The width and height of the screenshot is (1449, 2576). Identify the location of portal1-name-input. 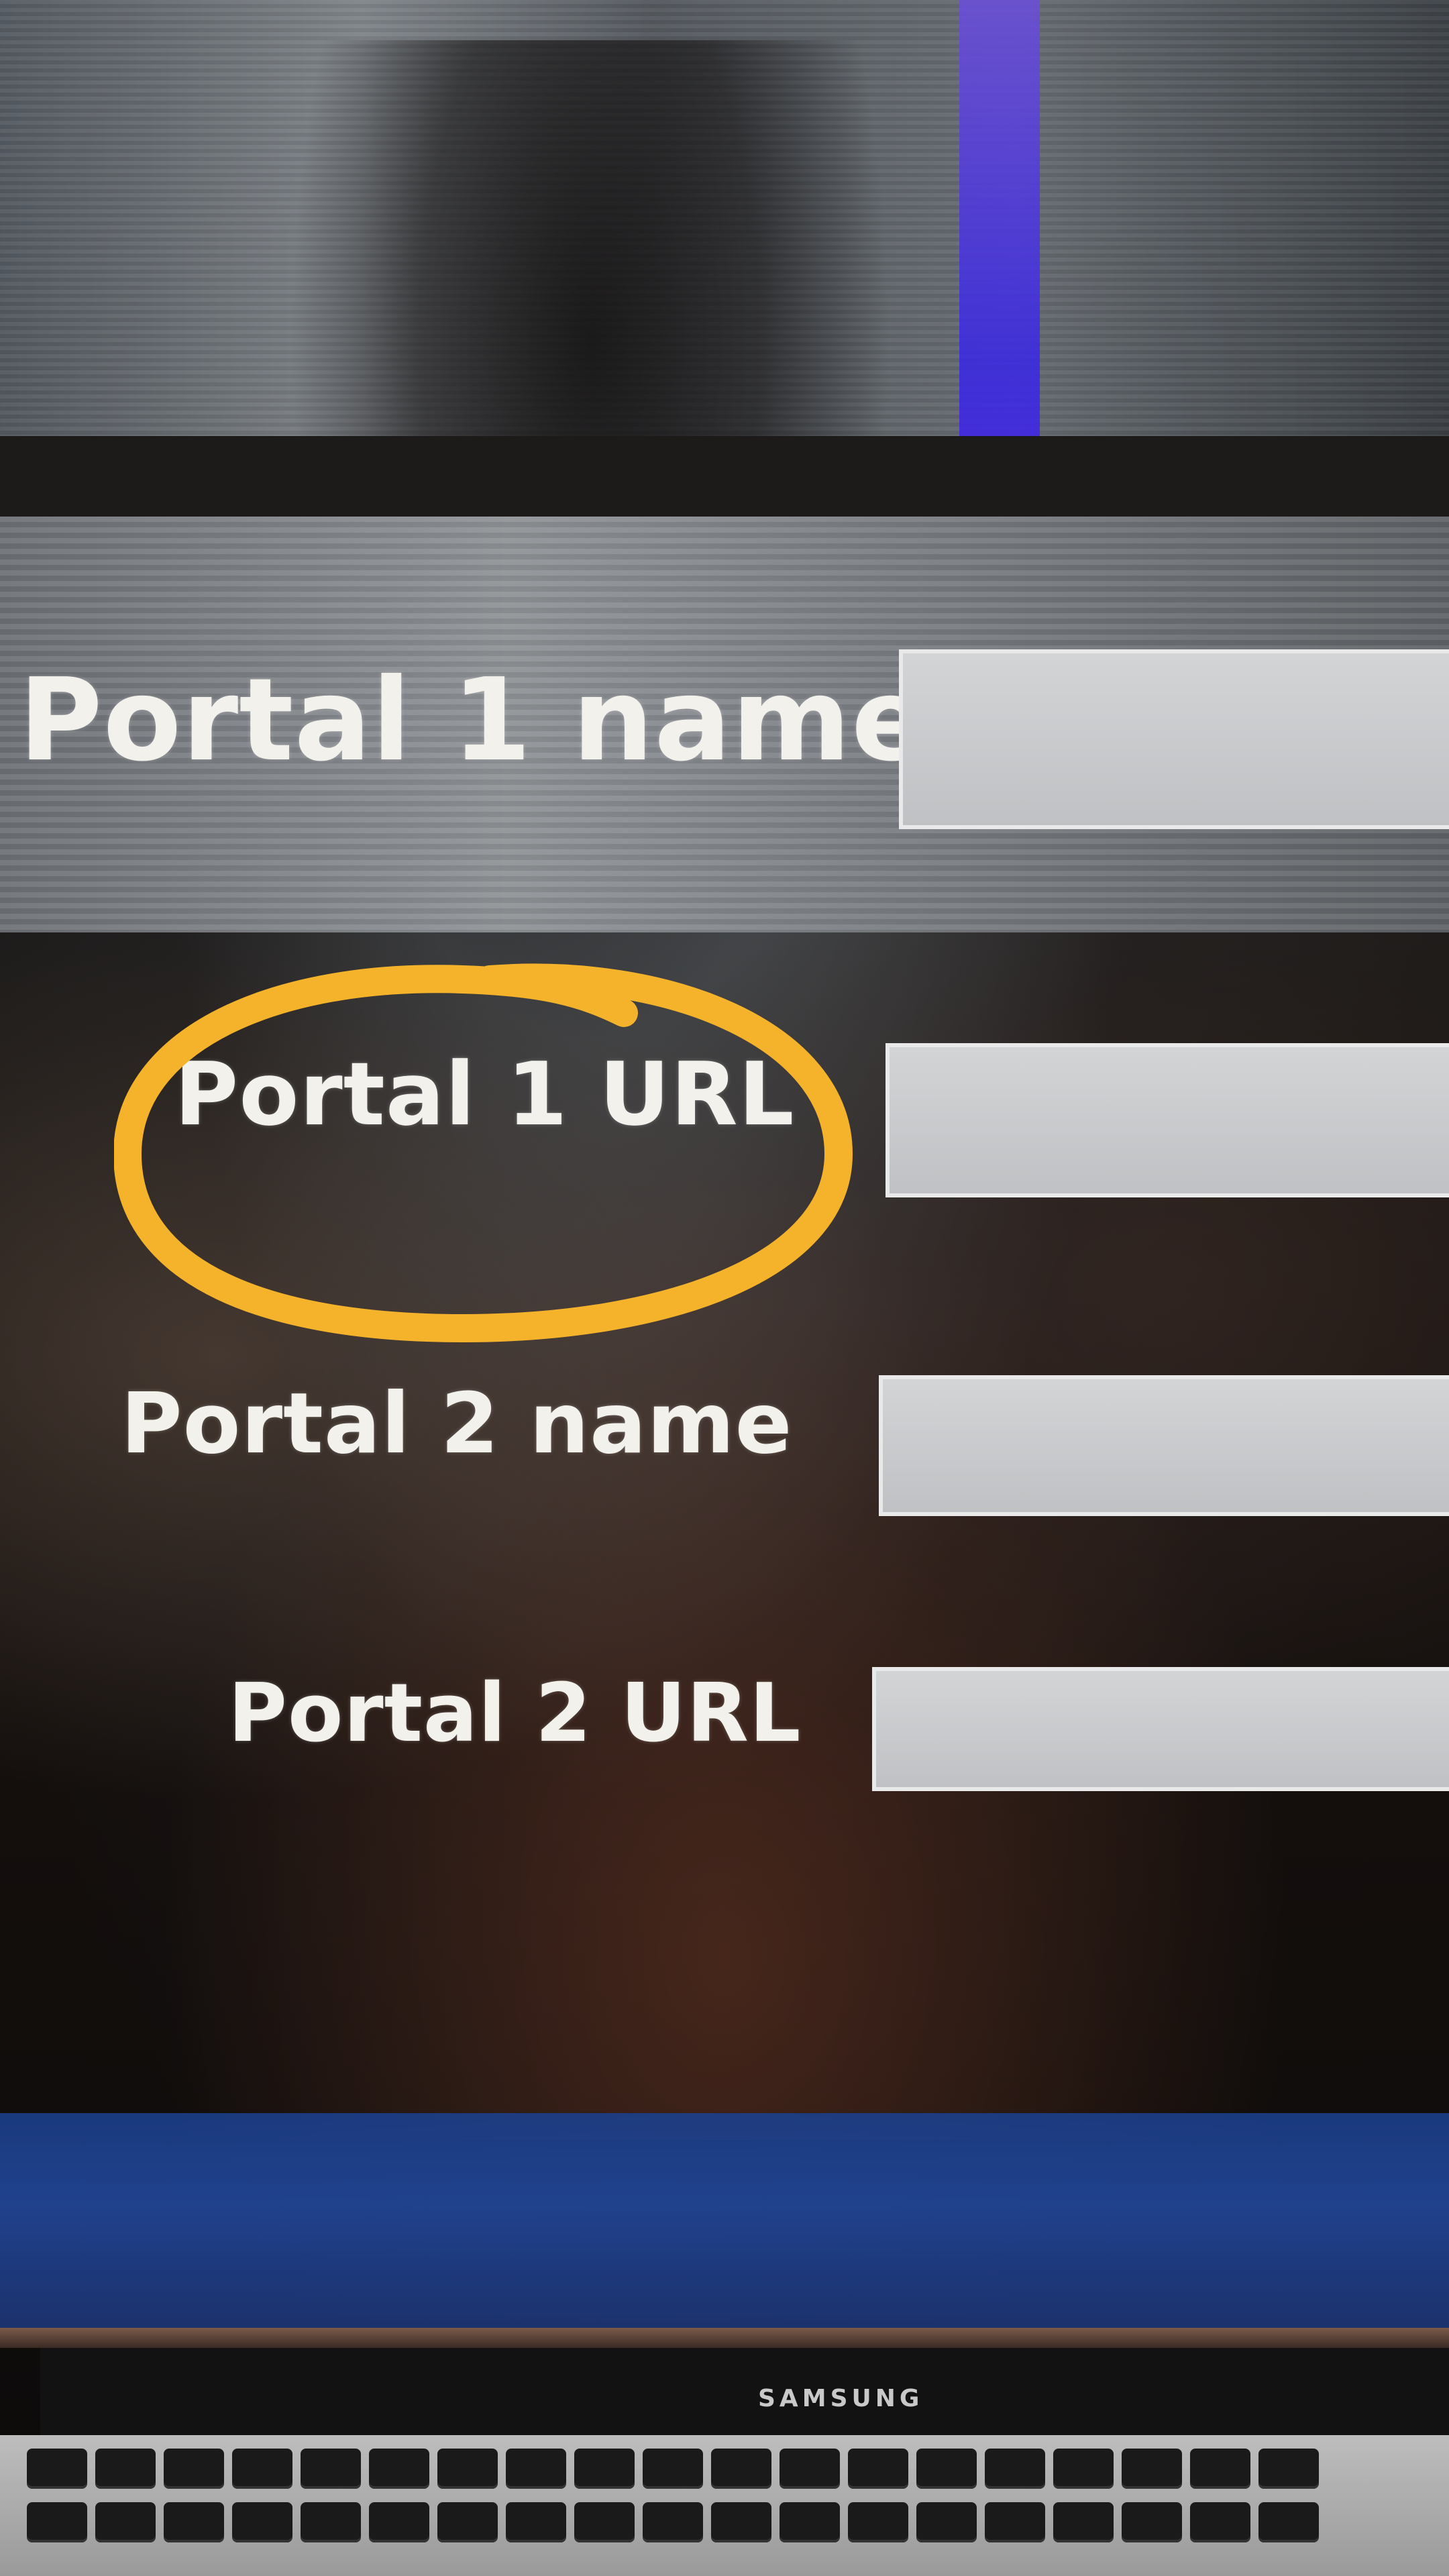
(1174, 739).